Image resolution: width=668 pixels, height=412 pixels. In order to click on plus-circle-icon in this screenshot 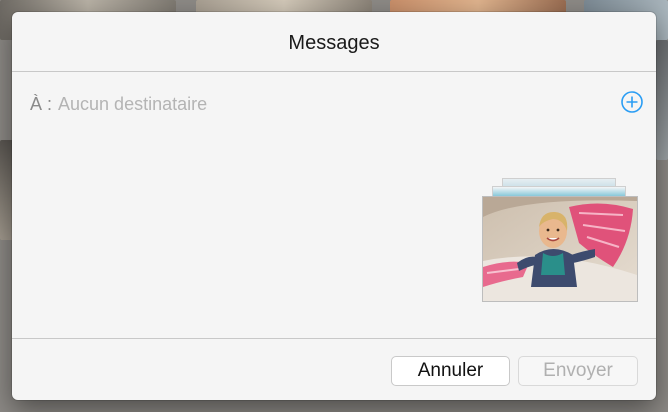, I will do `click(632, 102)`.